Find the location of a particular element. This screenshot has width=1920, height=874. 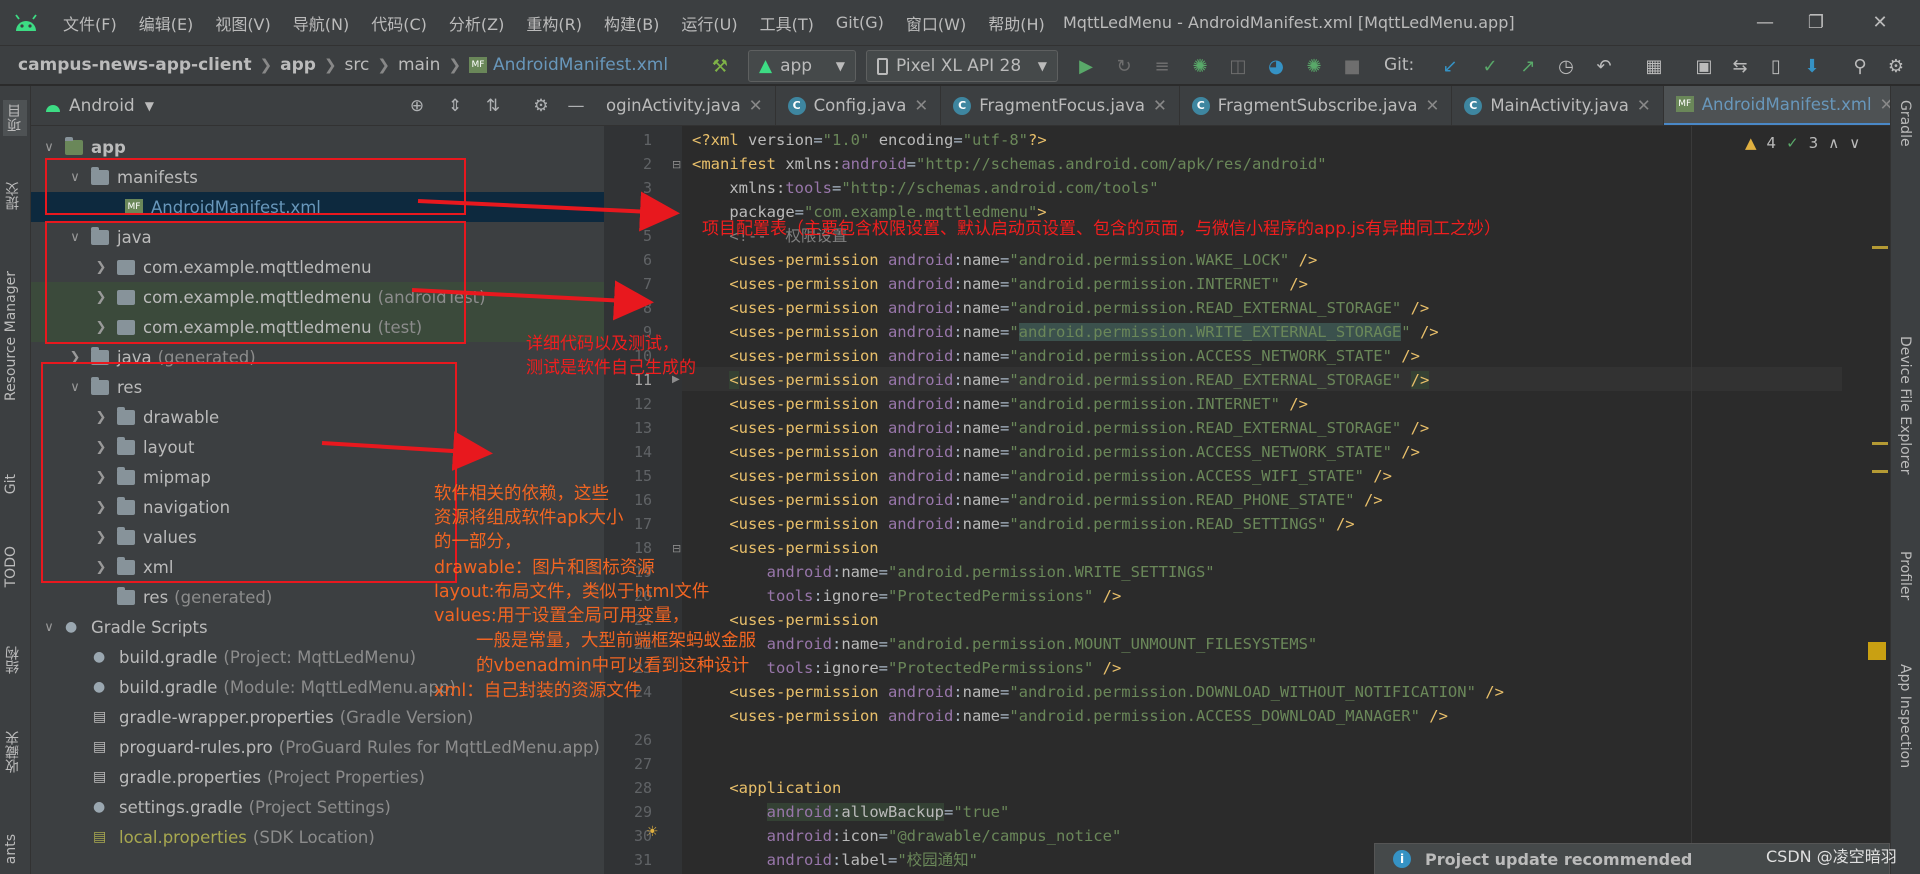

tool-tab-favorites: 收藏夹 is located at coordinates (13, 752).